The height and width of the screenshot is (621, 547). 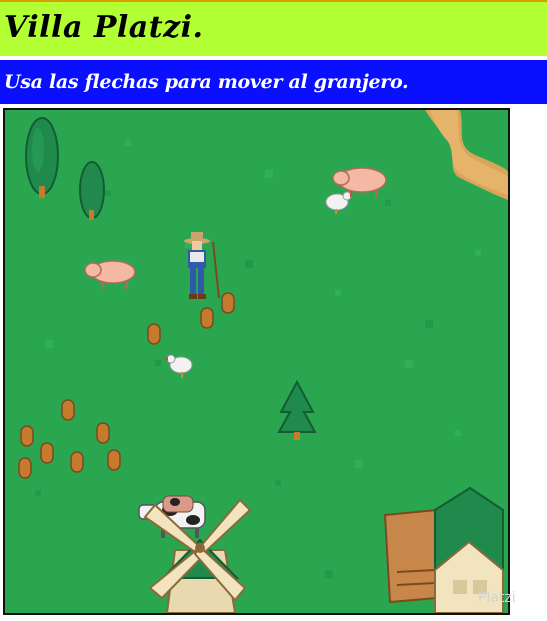 What do you see at coordinates (178, 504) in the screenshot?
I see `cow` at bounding box center [178, 504].